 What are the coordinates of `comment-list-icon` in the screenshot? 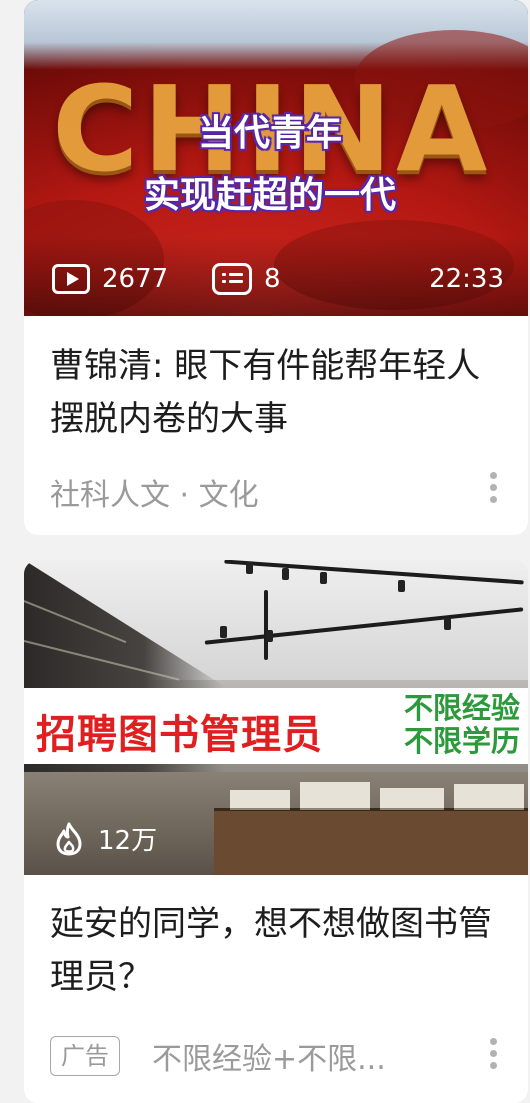 It's located at (232, 279).